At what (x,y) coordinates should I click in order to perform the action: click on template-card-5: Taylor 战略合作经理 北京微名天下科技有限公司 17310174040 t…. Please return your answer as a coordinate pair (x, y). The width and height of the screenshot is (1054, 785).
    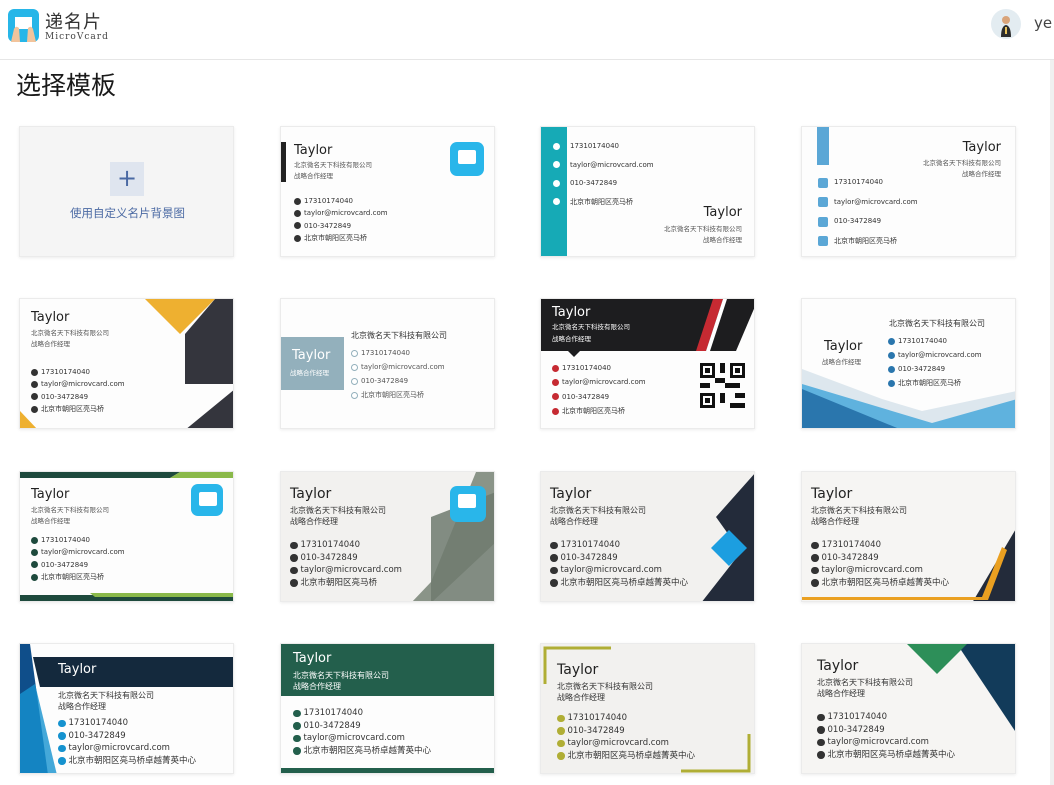
    Looking at the image, I should click on (387, 363).